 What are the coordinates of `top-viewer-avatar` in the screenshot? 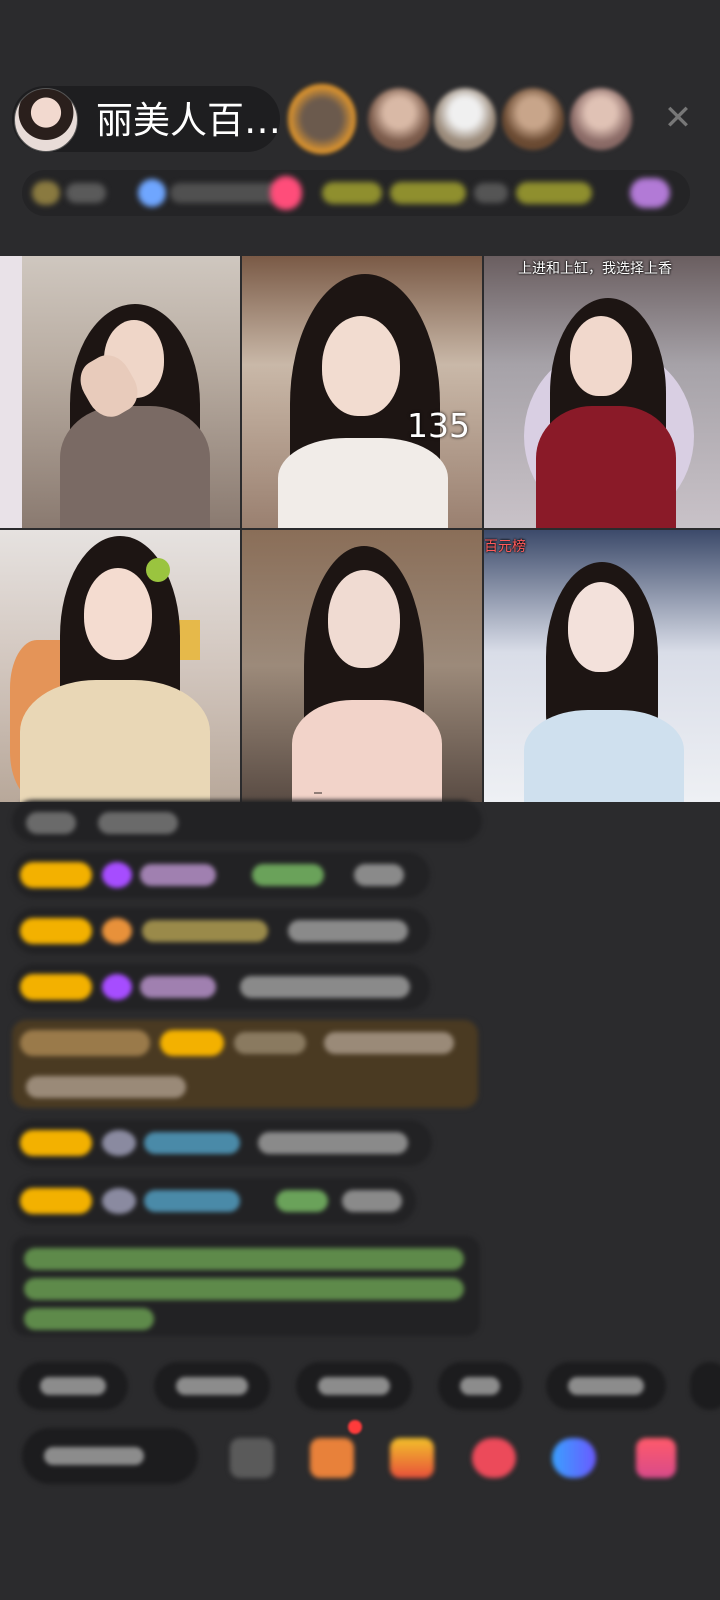 It's located at (322, 119).